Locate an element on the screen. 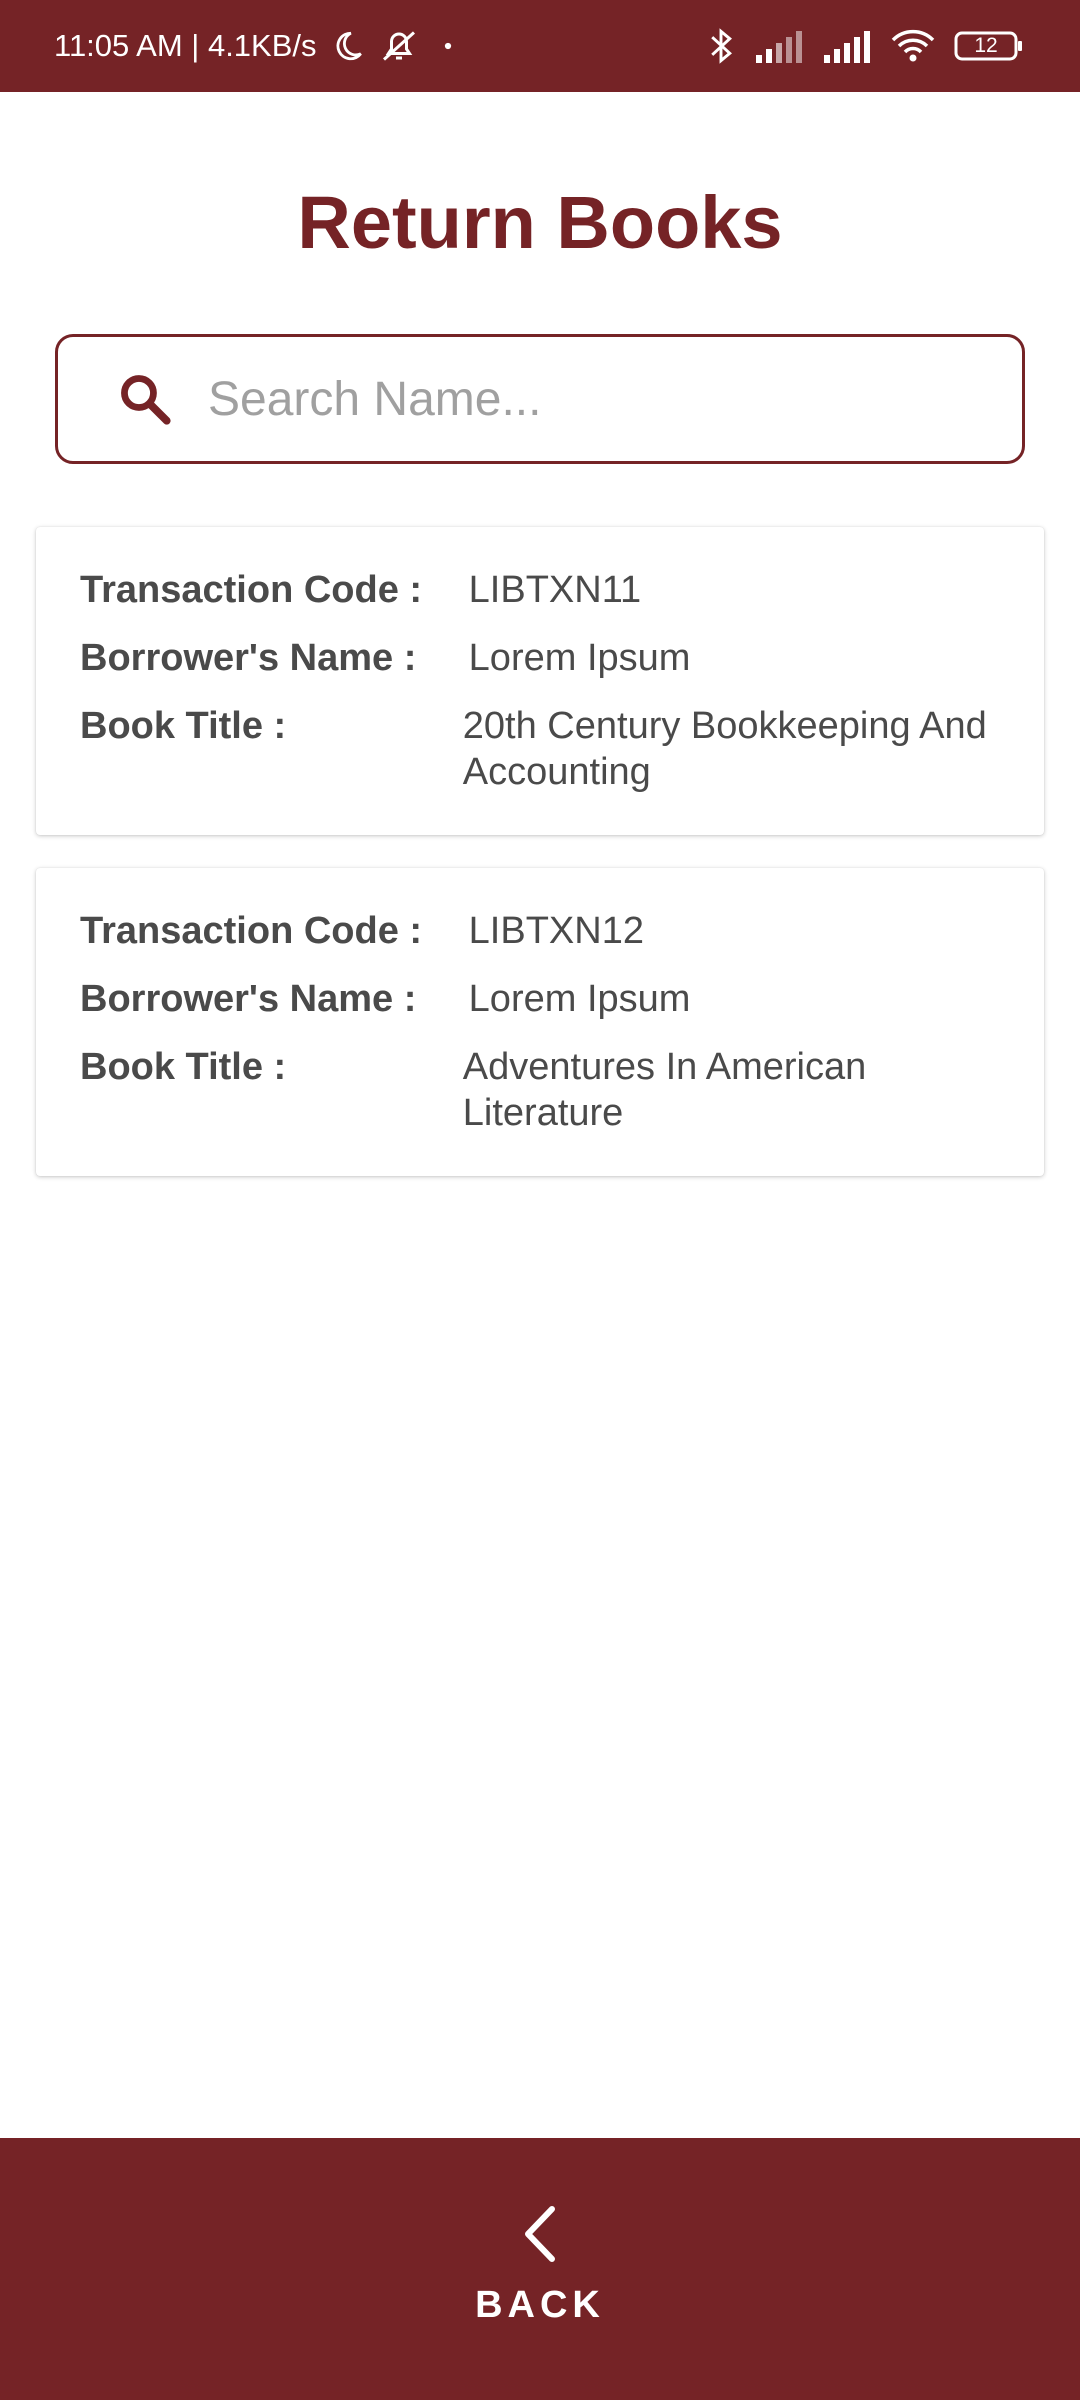  transaction-code-row: Transaction Code : LIBTXN12 is located at coordinates (540, 931).